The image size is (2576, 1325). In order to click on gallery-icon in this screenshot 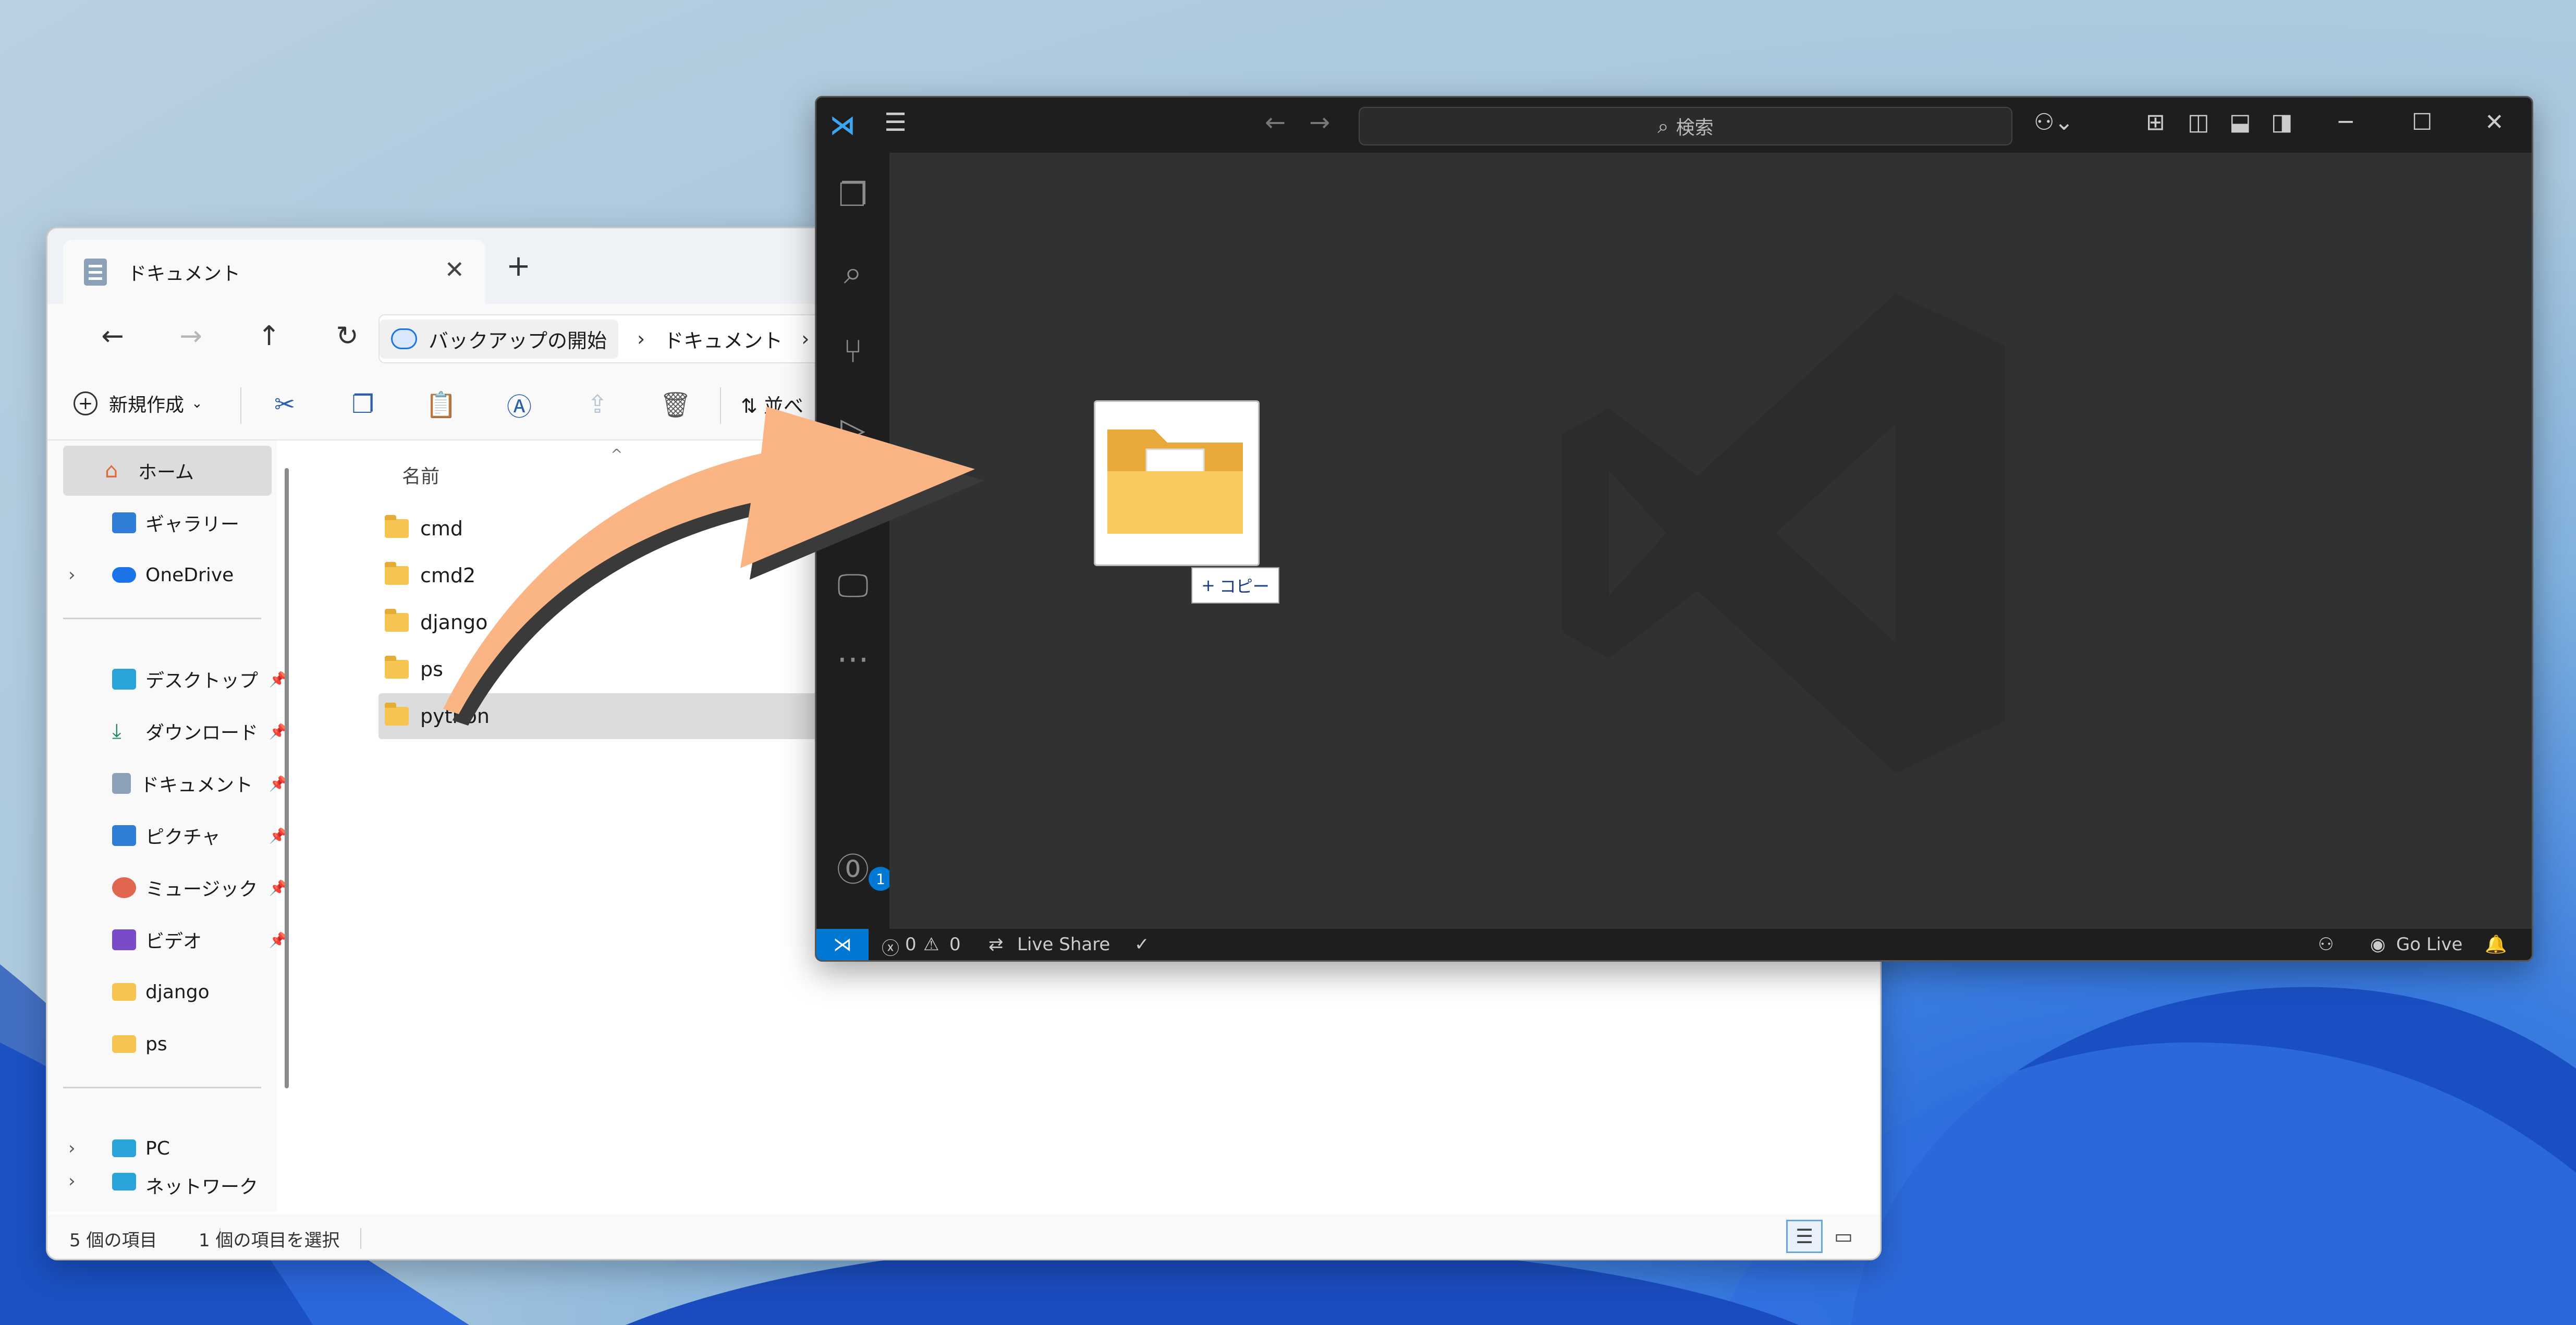, I will do `click(124, 522)`.